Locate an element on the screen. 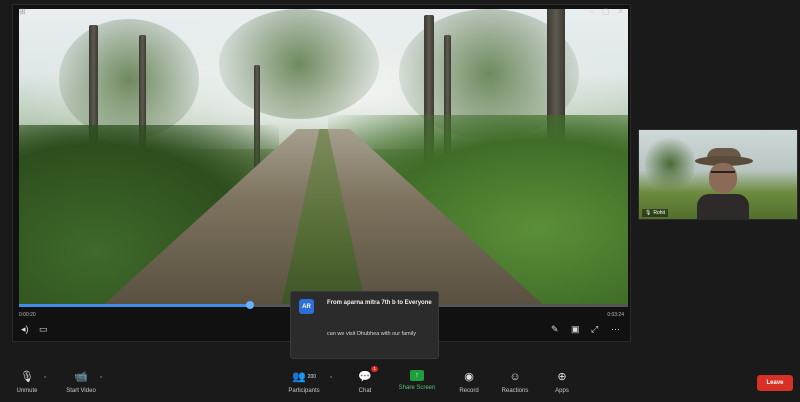  participant-video-thumbnail: 🎙 Rohit is located at coordinates (718, 174).